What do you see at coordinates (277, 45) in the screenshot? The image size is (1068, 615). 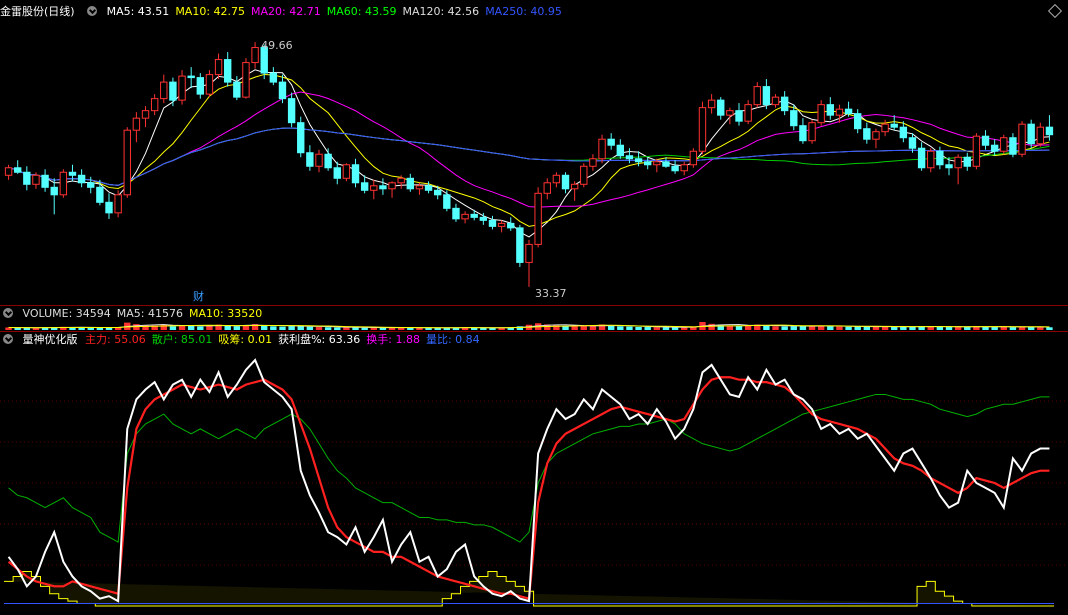 I see `high-price-label: 49.66` at bounding box center [277, 45].